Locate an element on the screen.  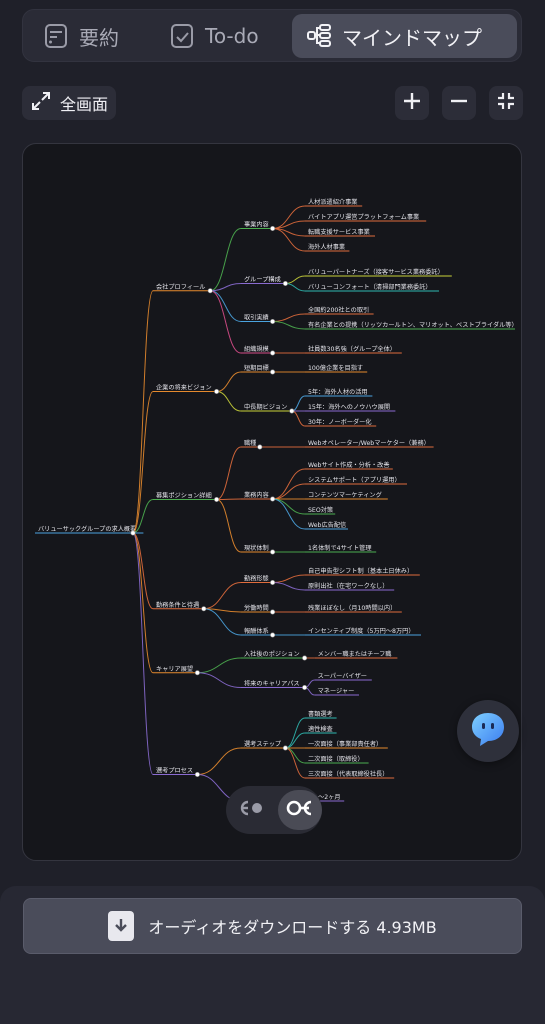
mindmap-leaf: Webオペレーター/Webマーケター（兼務） is located at coordinates (369, 443).